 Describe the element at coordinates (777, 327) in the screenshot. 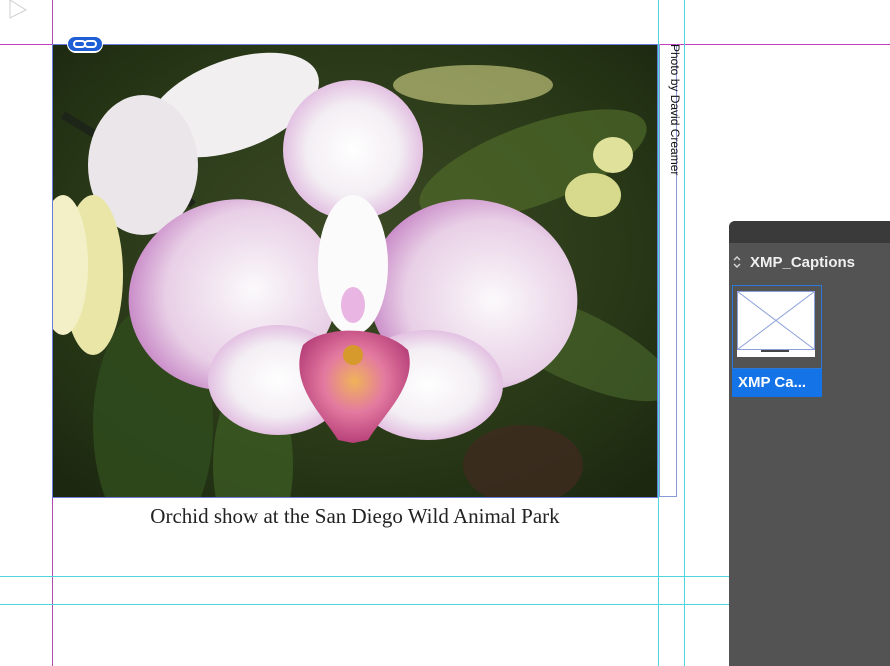

I see `page-thumbnail-icon` at that location.